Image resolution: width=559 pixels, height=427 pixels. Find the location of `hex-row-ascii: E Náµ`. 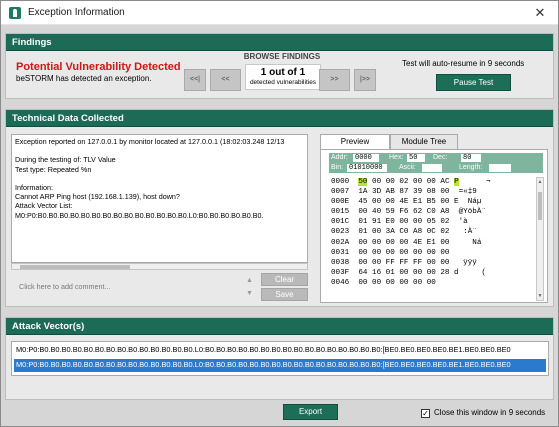

hex-row-ascii: E Náµ is located at coordinates (468, 202).